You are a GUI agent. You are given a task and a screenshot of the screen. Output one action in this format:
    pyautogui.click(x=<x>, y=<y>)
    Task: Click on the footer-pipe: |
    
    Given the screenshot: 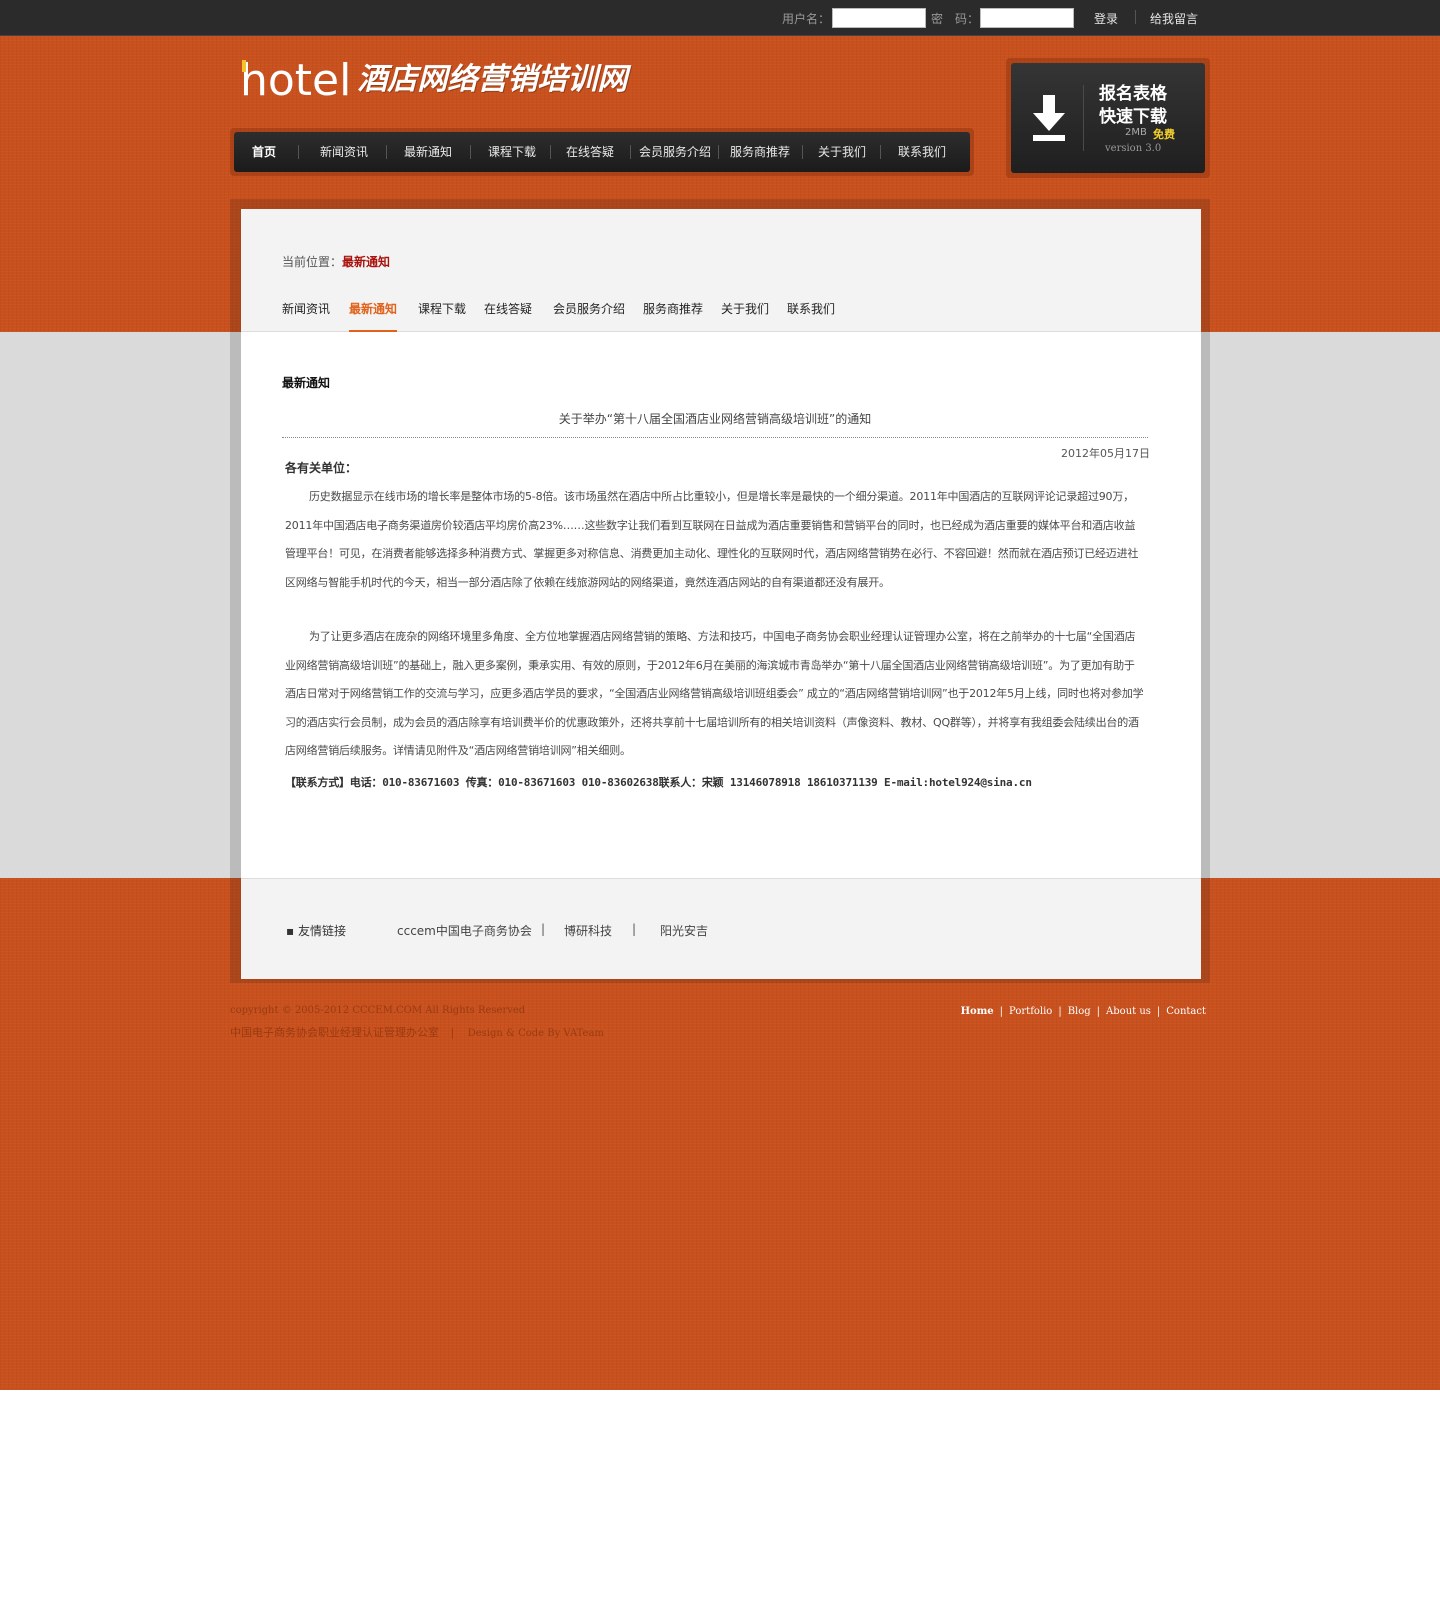 What is the action you would take?
    pyautogui.click(x=452, y=1032)
    